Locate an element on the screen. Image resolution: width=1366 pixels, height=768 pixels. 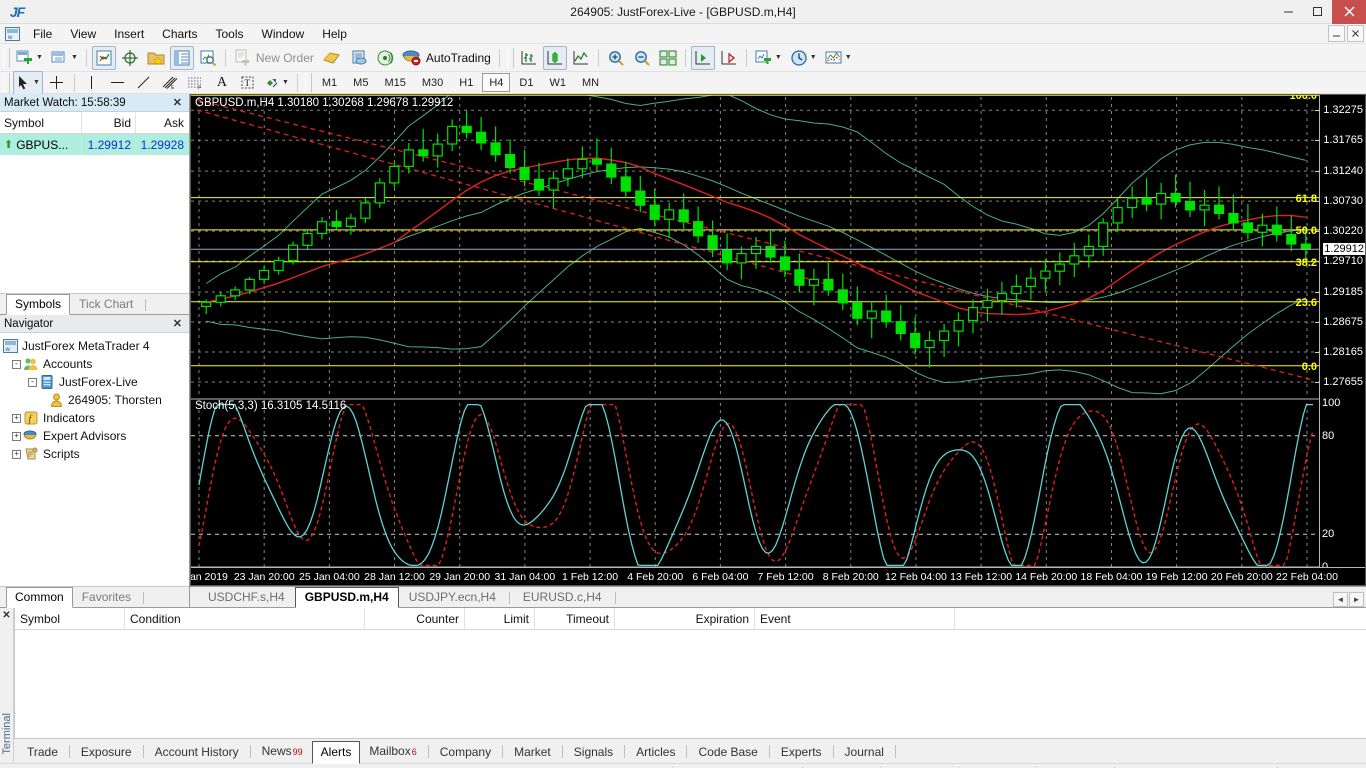
timeframe-m15: M15 is located at coordinates (394, 82).